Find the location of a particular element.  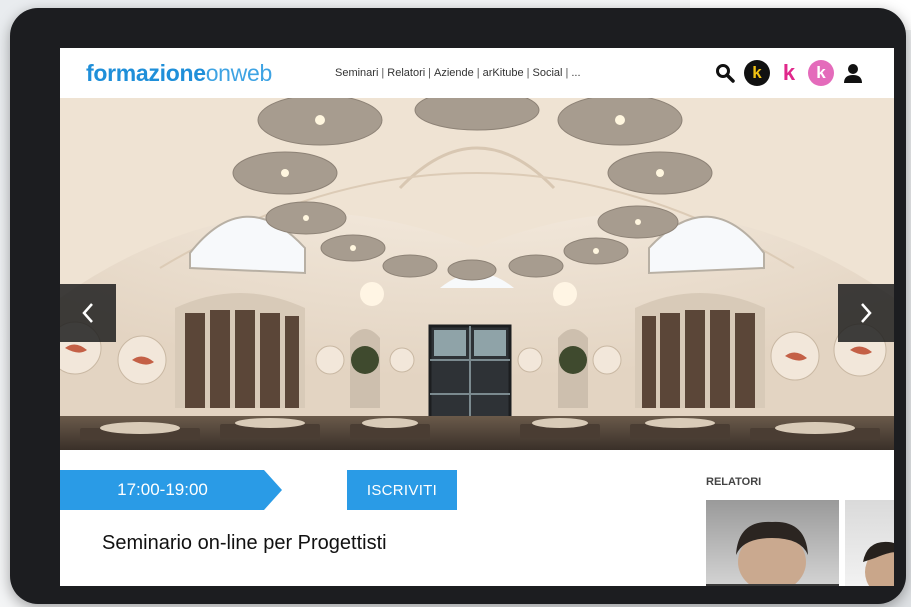

slider-next-button is located at coordinates (866, 313).